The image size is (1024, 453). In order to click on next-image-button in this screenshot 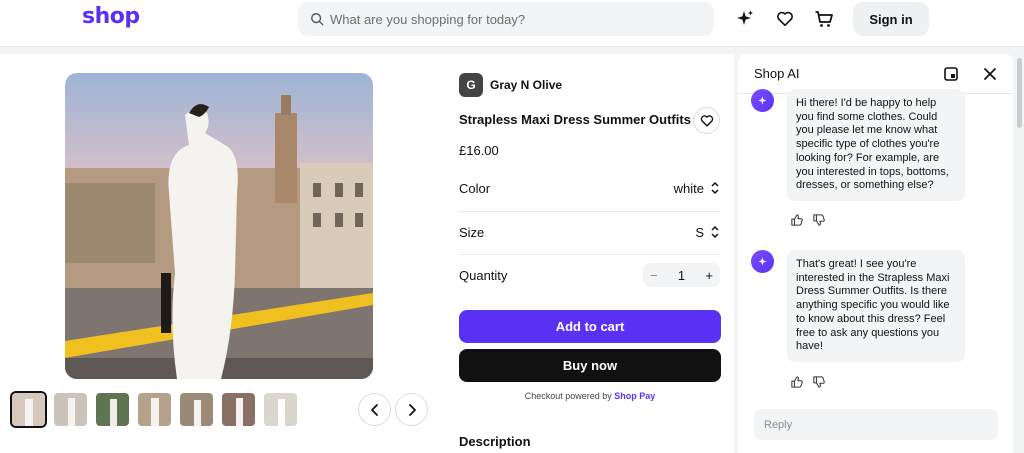, I will do `click(411, 409)`.